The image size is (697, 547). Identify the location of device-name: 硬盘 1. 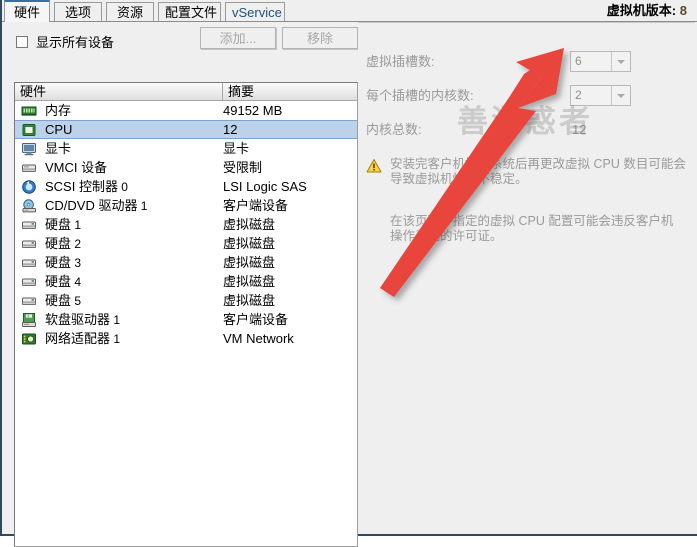
(63, 224).